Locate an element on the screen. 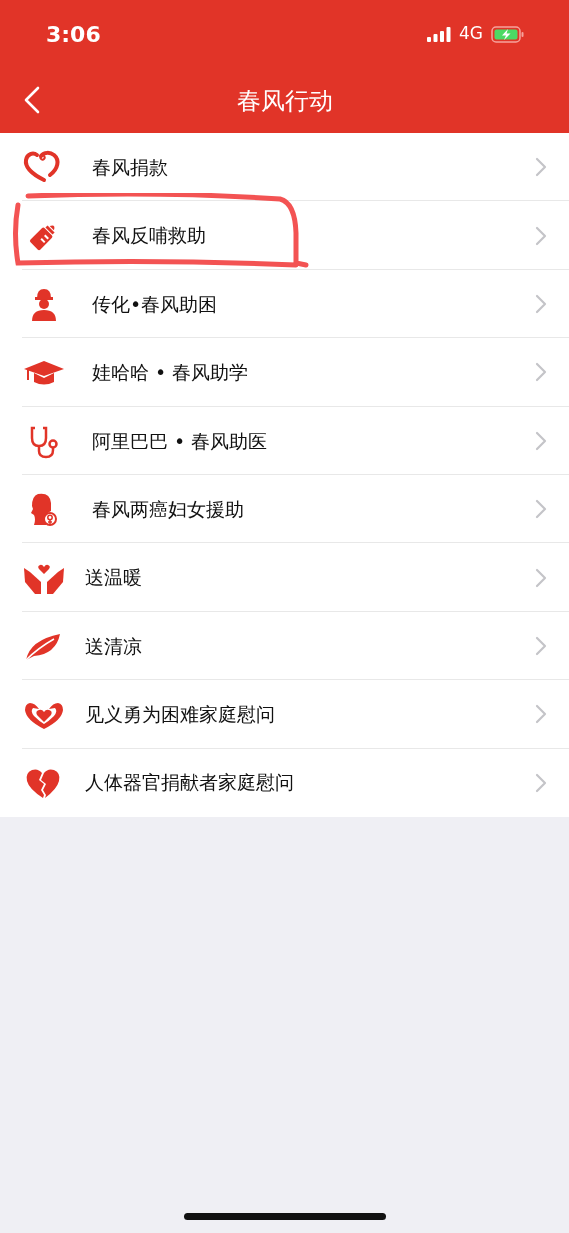 This screenshot has width=569, height=1233. menu-item-label: 阿里巴巴 • 春风助医 is located at coordinates (180, 441).